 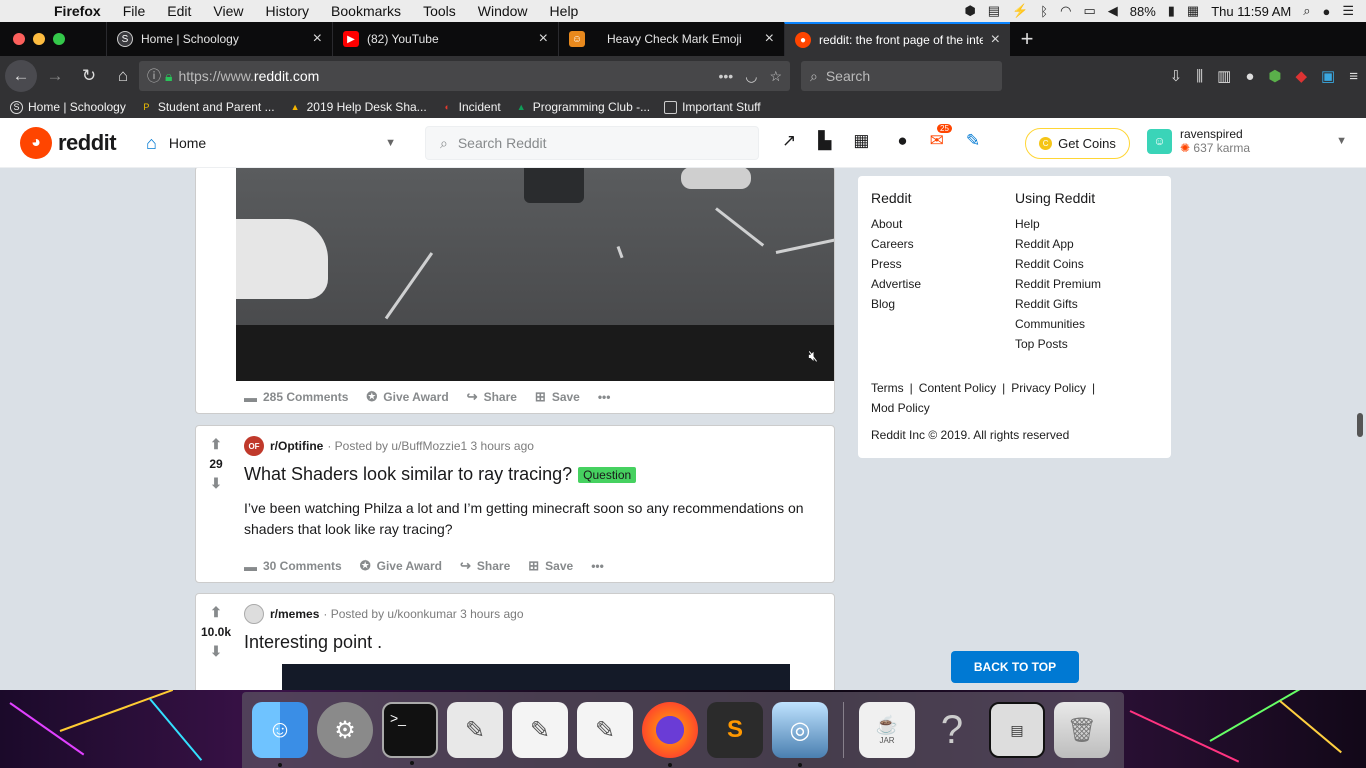 I want to click on notification-center-icon: ☰, so click(x=1348, y=11).